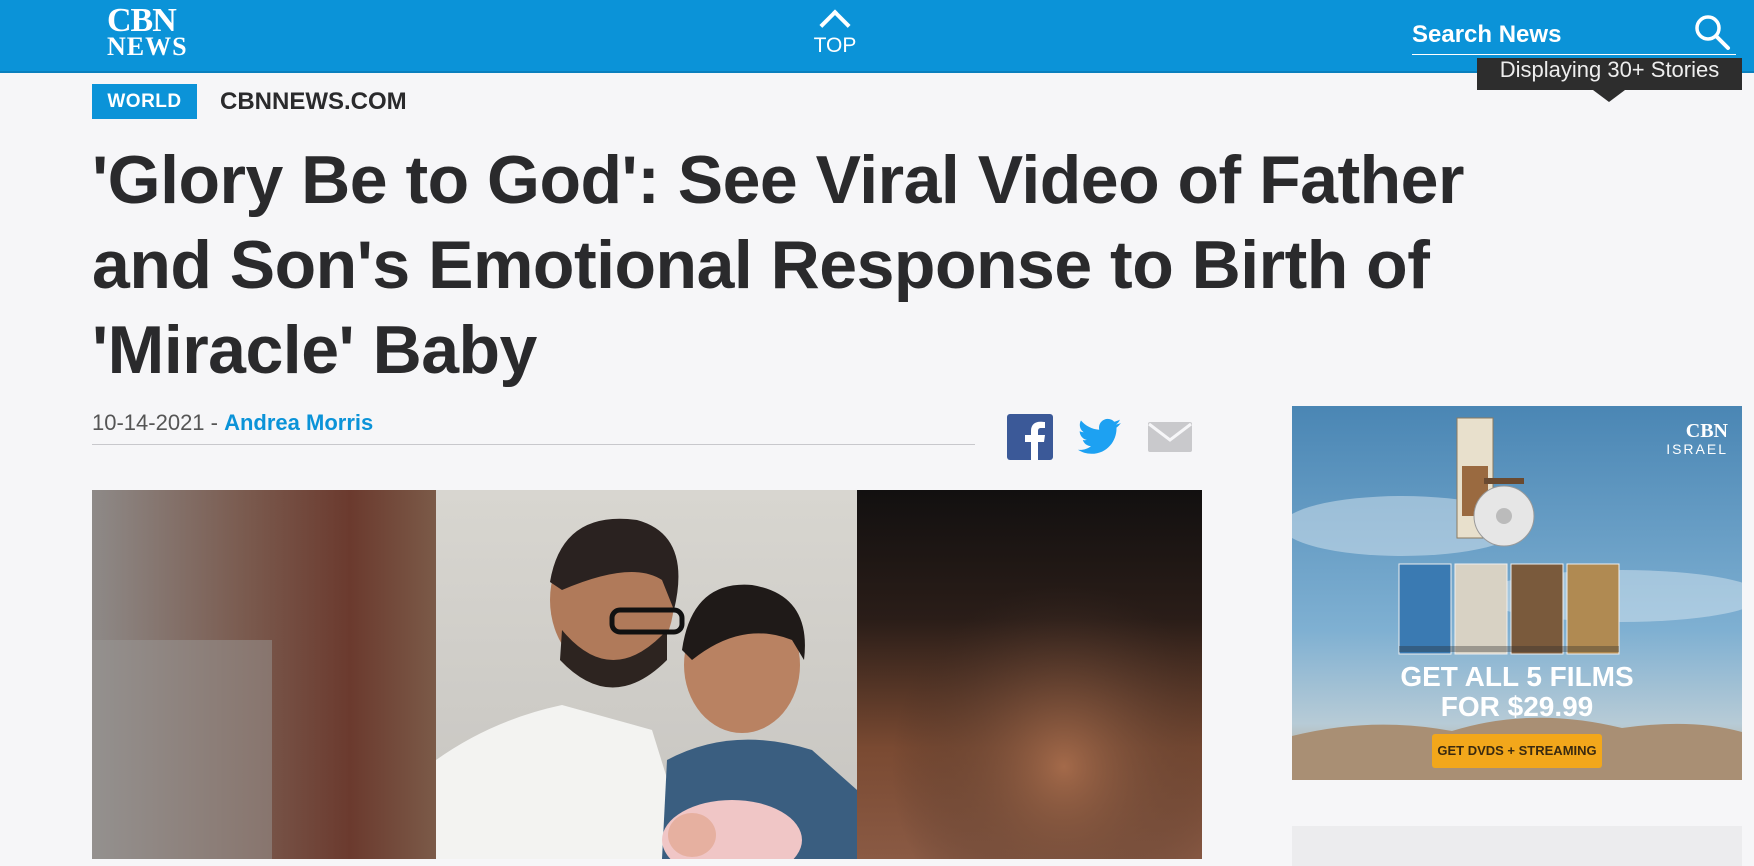 The image size is (1754, 866). I want to click on category-badge: WORLD, so click(144, 101).